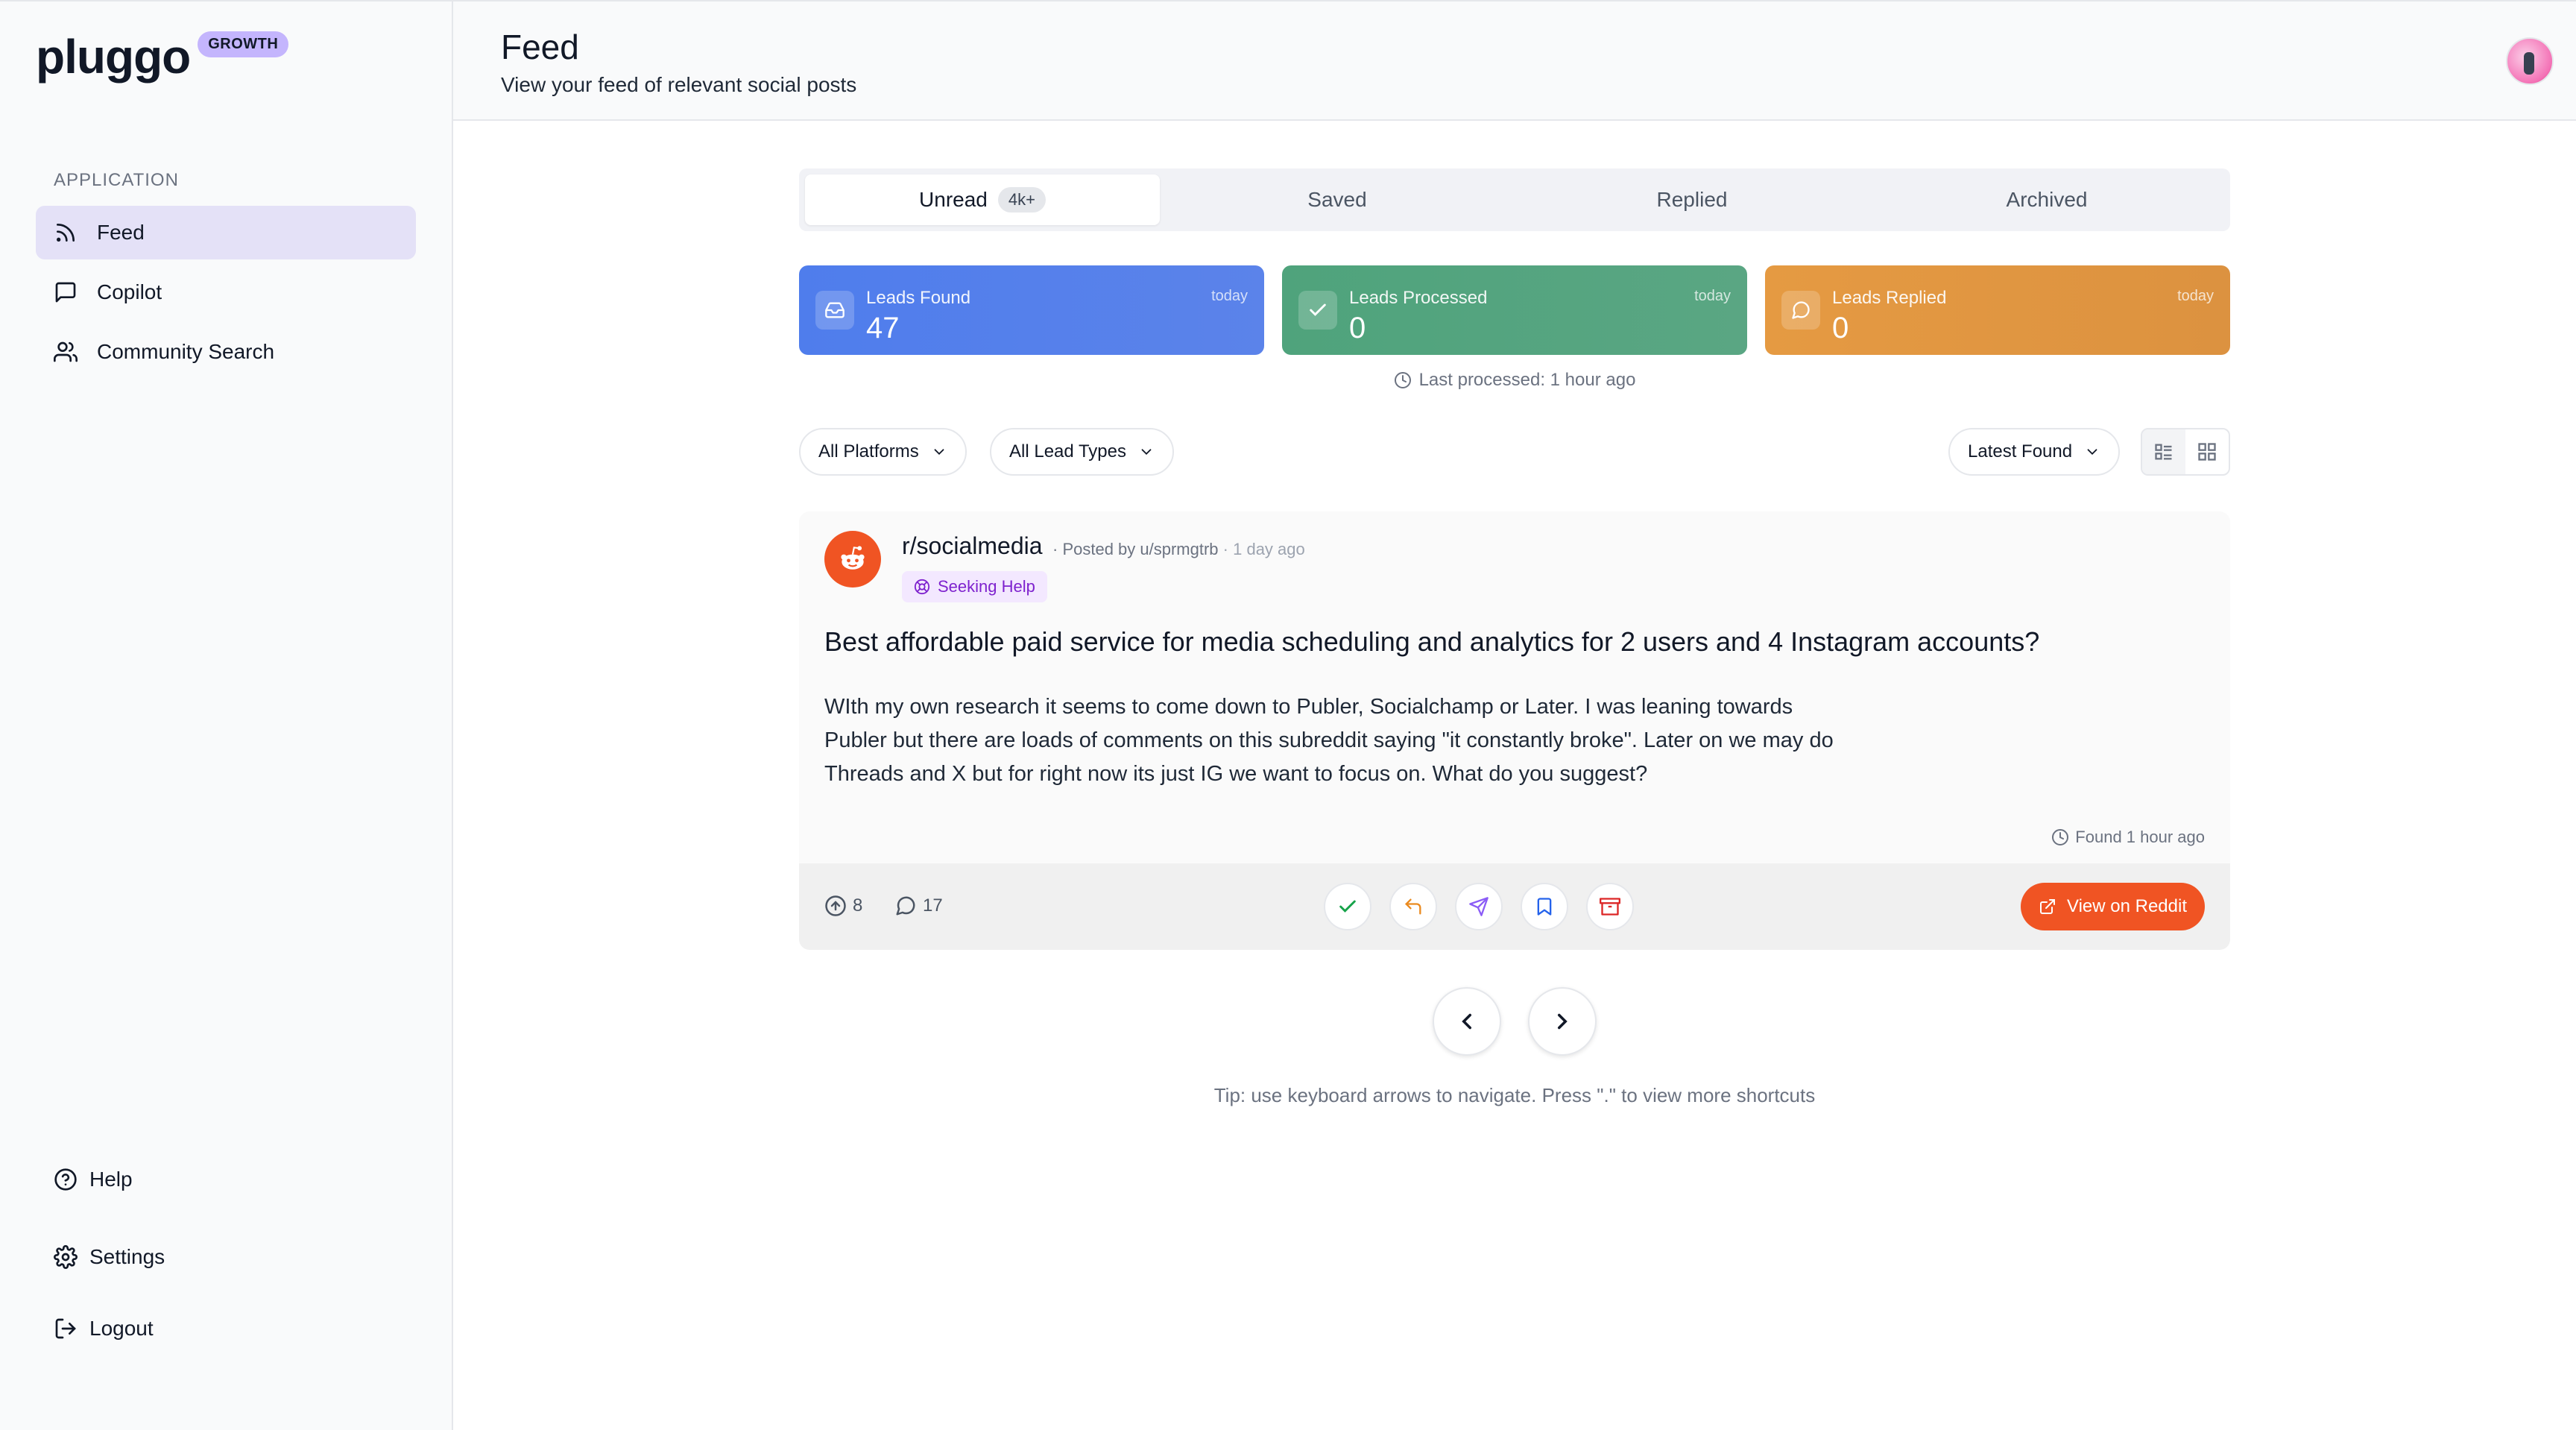  I want to click on save-button, so click(1544, 906).